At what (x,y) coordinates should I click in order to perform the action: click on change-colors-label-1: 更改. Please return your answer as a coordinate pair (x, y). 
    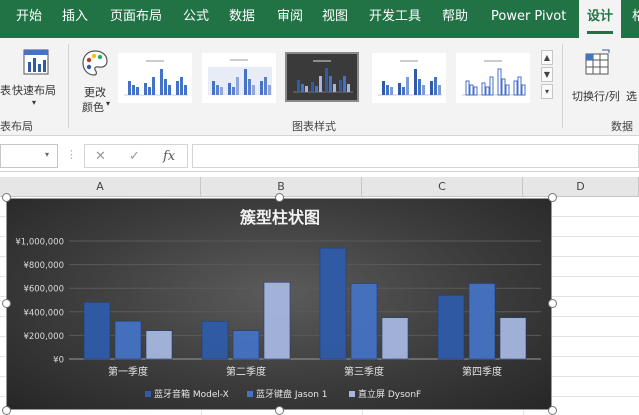
    Looking at the image, I should click on (95, 92).